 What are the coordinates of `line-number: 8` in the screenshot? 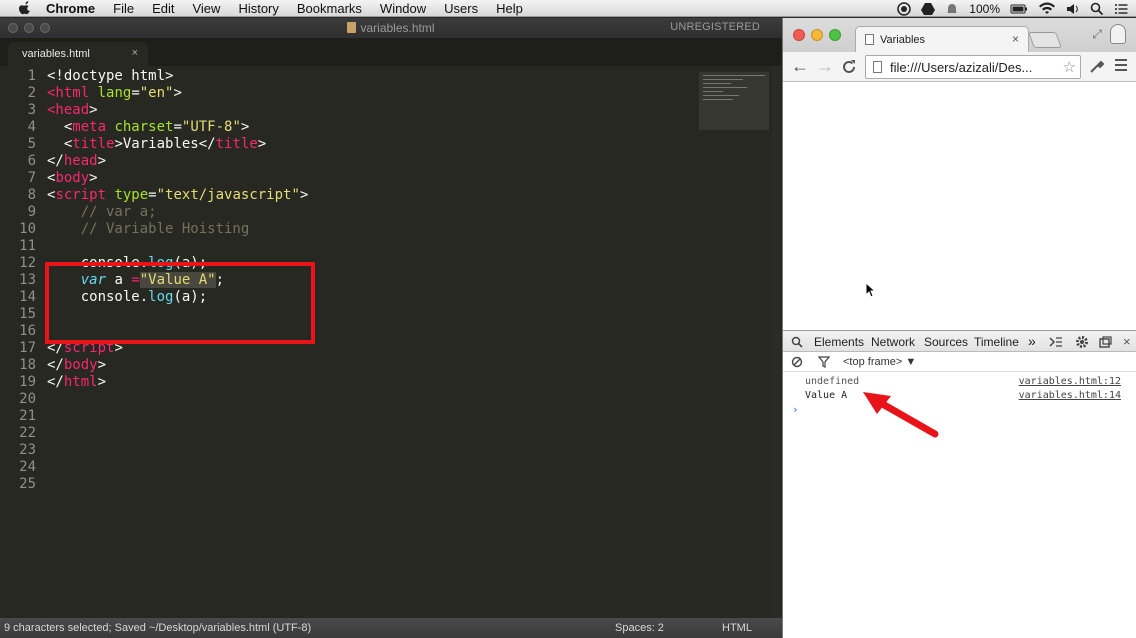 It's located at (31, 195).